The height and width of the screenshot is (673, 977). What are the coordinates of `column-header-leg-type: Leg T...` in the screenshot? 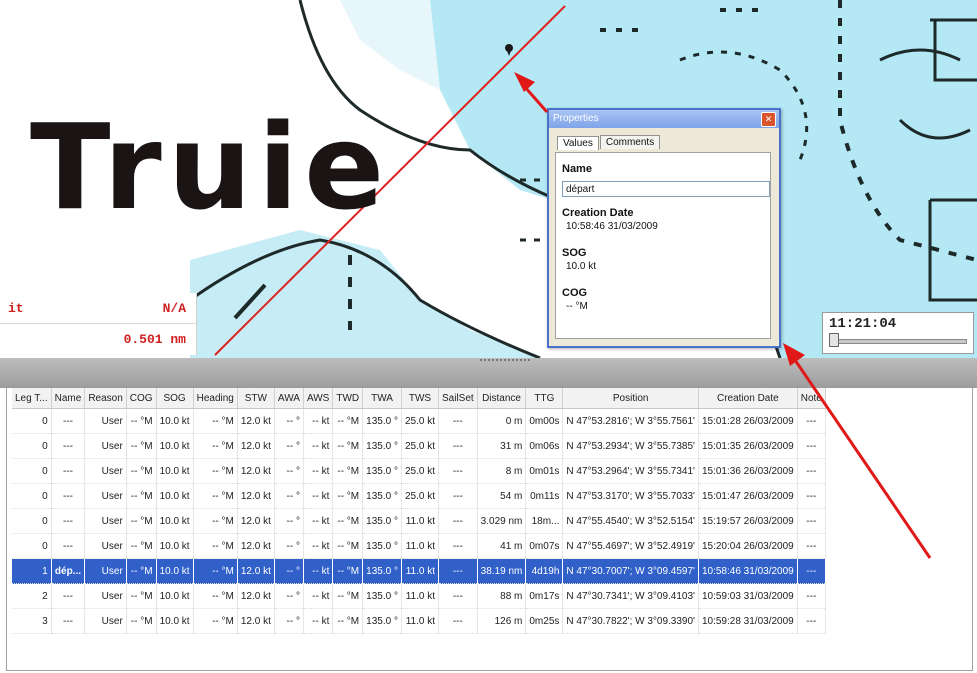 It's located at (32, 398).